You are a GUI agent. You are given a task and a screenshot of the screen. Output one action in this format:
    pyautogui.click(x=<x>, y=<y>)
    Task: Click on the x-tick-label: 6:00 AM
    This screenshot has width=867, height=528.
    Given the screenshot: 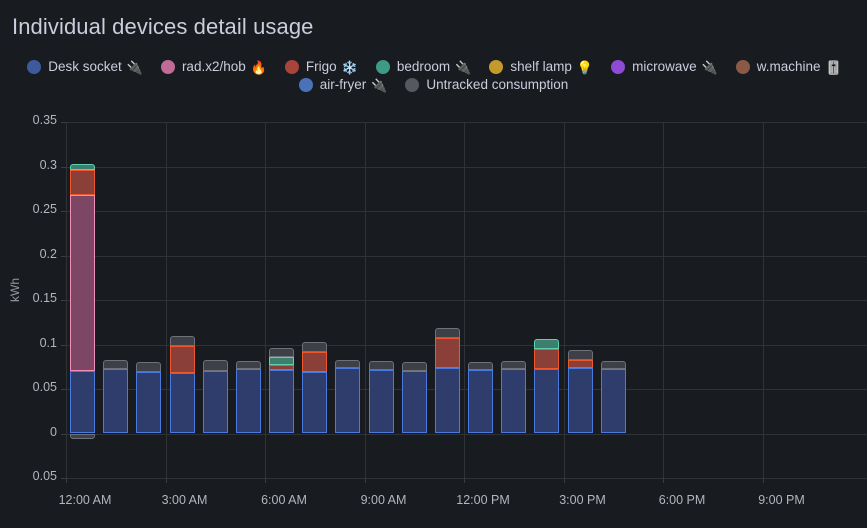 What is the action you would take?
    pyautogui.click(x=284, y=500)
    